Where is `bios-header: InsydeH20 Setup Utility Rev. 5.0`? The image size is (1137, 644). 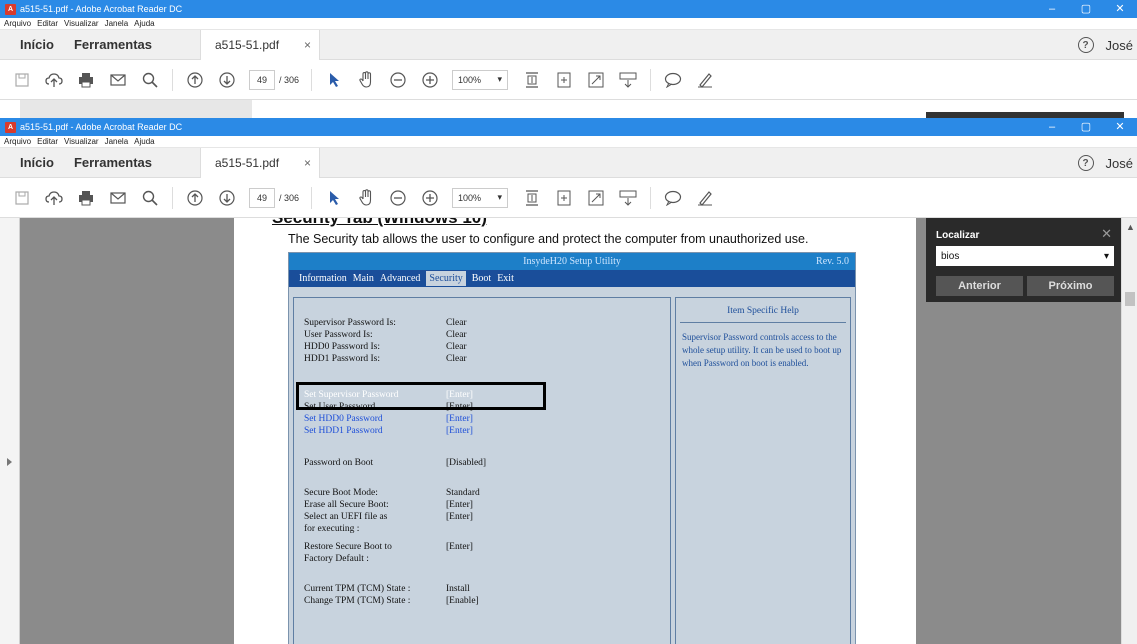
bios-header: InsydeH20 Setup Utility Rev. 5.0 is located at coordinates (572, 261).